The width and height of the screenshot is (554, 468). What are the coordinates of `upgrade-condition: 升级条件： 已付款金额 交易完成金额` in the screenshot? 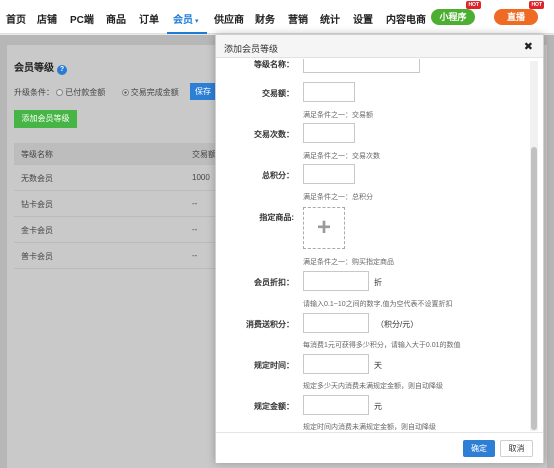 It's located at (96, 92).